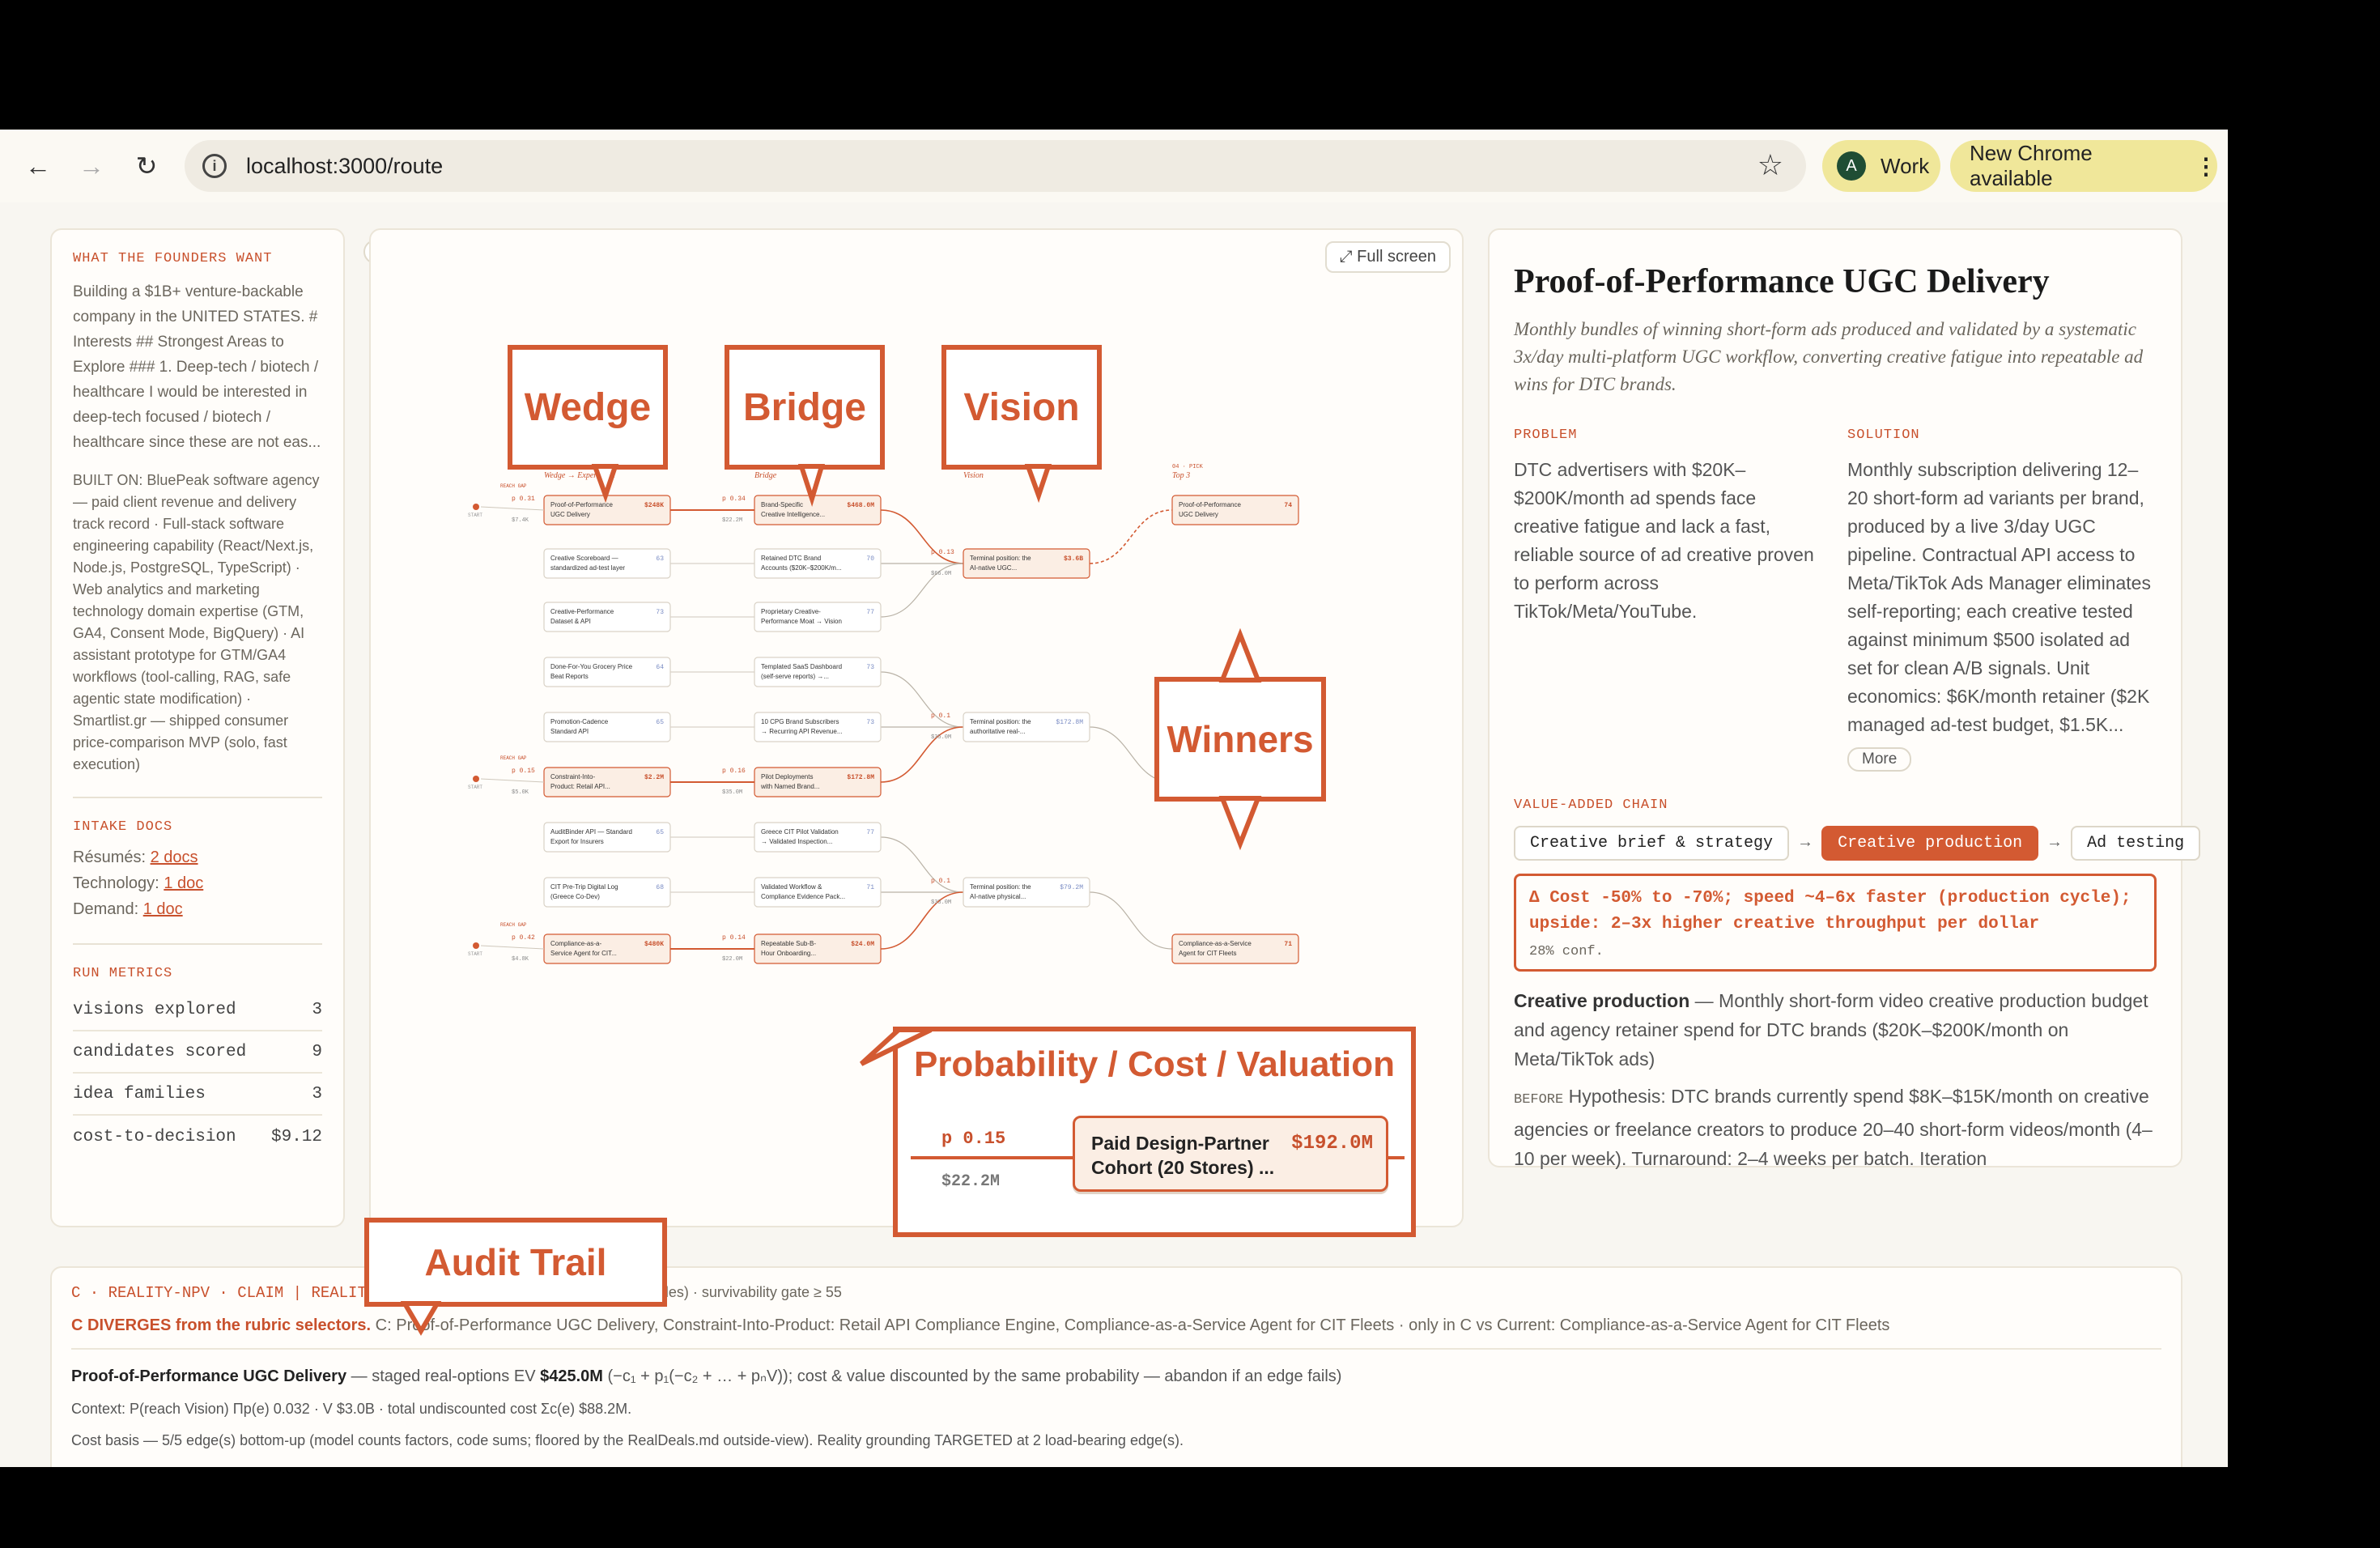 This screenshot has height=1548, width=2380. I want to click on idea-title: Proof-of-Performance UGC Delivery, so click(1782, 281).